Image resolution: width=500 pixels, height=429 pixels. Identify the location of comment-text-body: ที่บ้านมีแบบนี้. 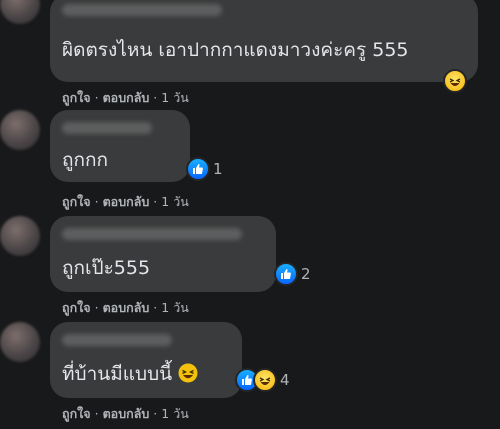
(117, 374).